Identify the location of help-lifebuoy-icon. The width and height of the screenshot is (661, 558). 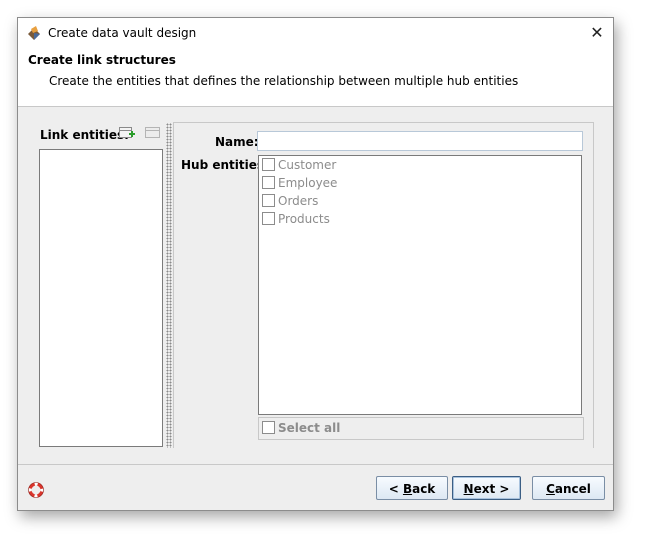
(36, 490).